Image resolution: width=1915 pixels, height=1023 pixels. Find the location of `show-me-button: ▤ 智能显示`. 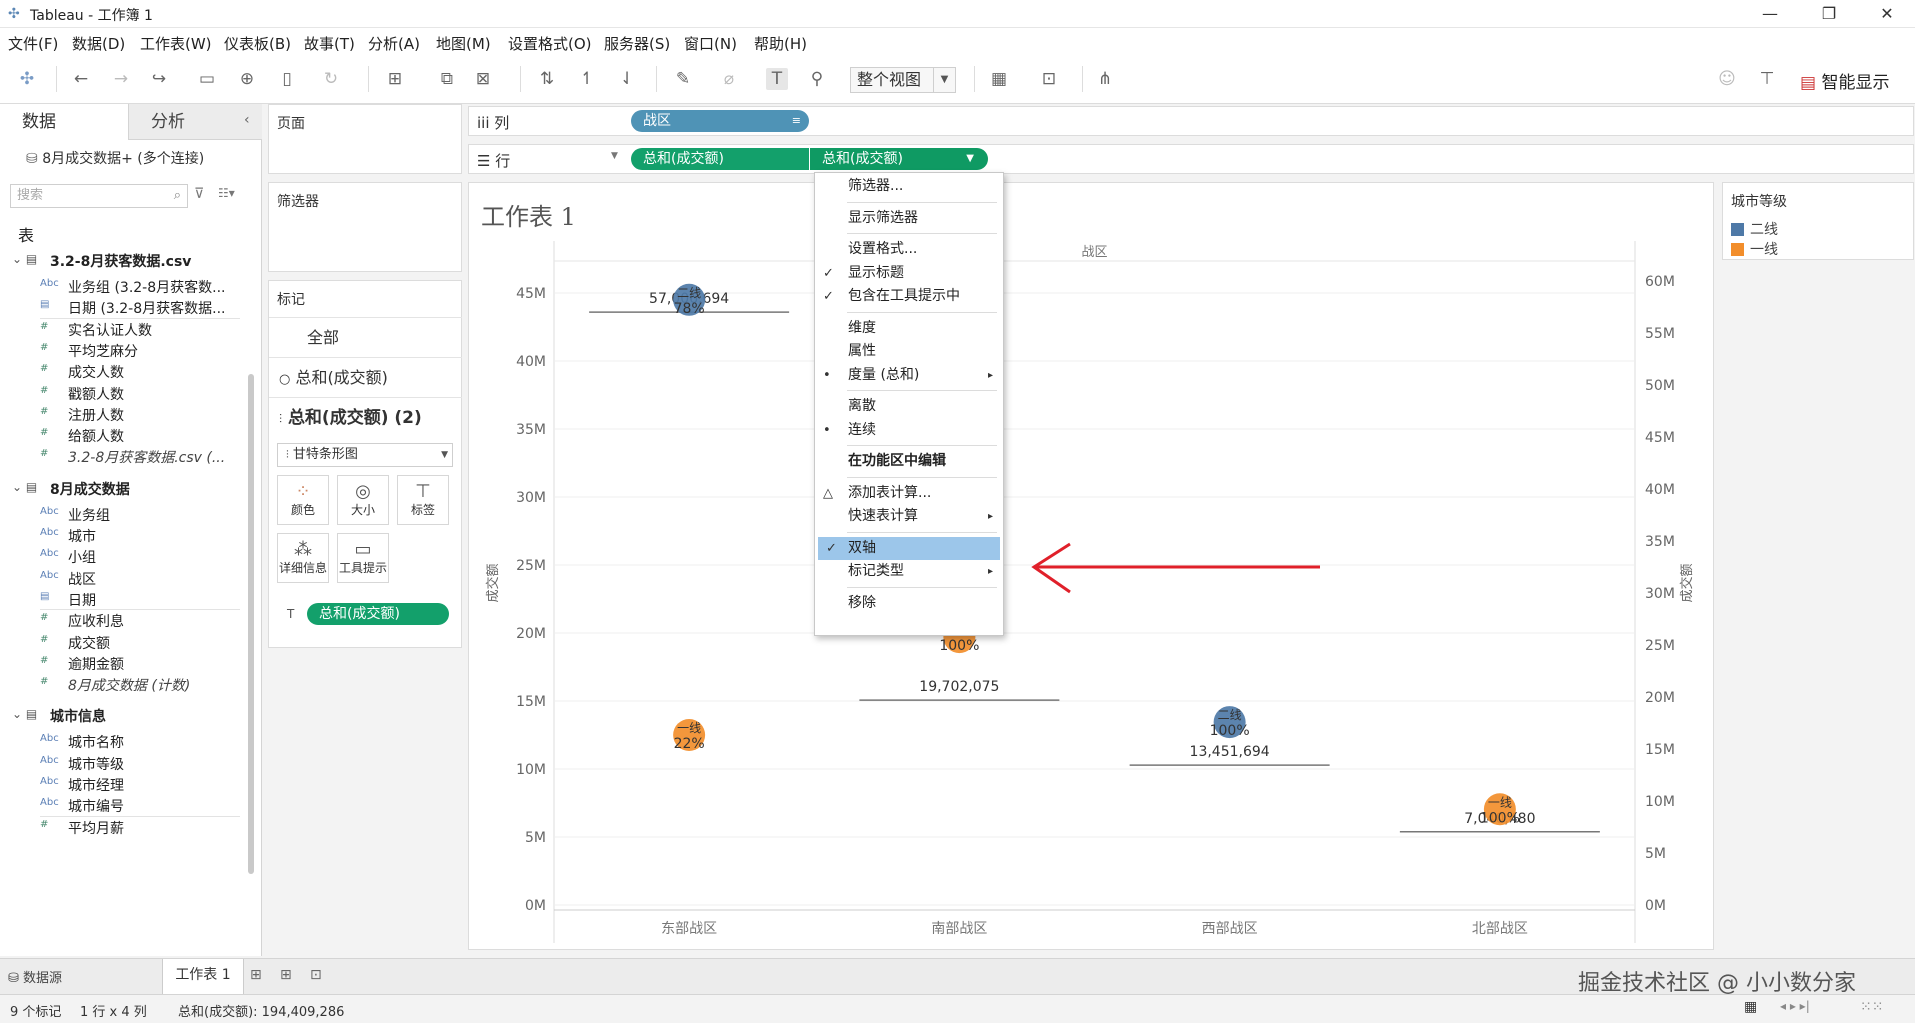

show-me-button: ▤ 智能显示 is located at coordinates (1844, 80).